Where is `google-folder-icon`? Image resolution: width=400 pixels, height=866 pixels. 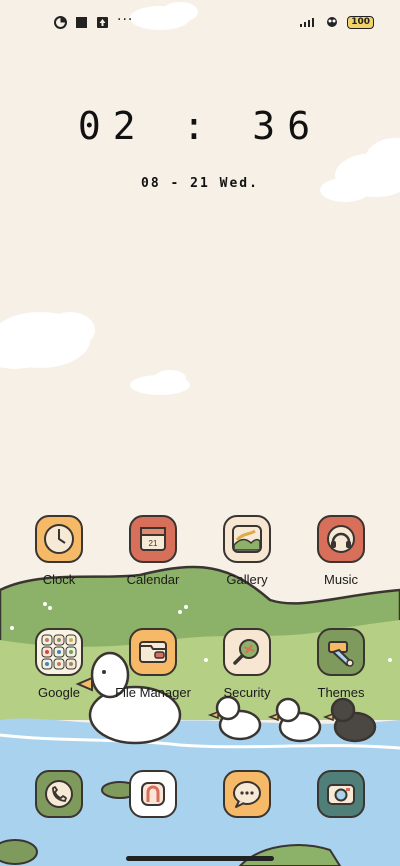
google-folder-icon is located at coordinates (59, 652).